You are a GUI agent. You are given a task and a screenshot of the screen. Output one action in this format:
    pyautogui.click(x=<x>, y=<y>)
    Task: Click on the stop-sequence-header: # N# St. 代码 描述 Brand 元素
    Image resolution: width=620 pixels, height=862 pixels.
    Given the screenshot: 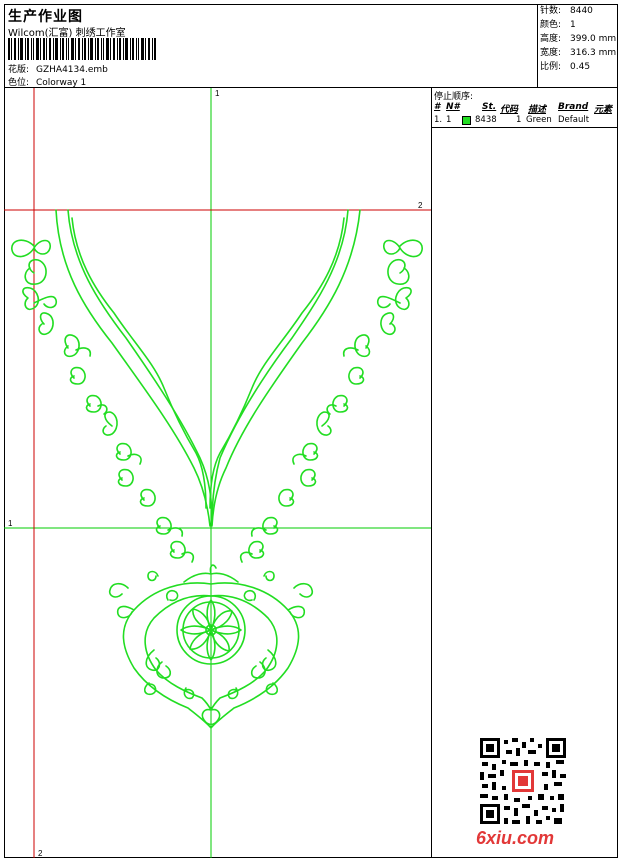 What is the action you would take?
    pyautogui.click(x=525, y=108)
    